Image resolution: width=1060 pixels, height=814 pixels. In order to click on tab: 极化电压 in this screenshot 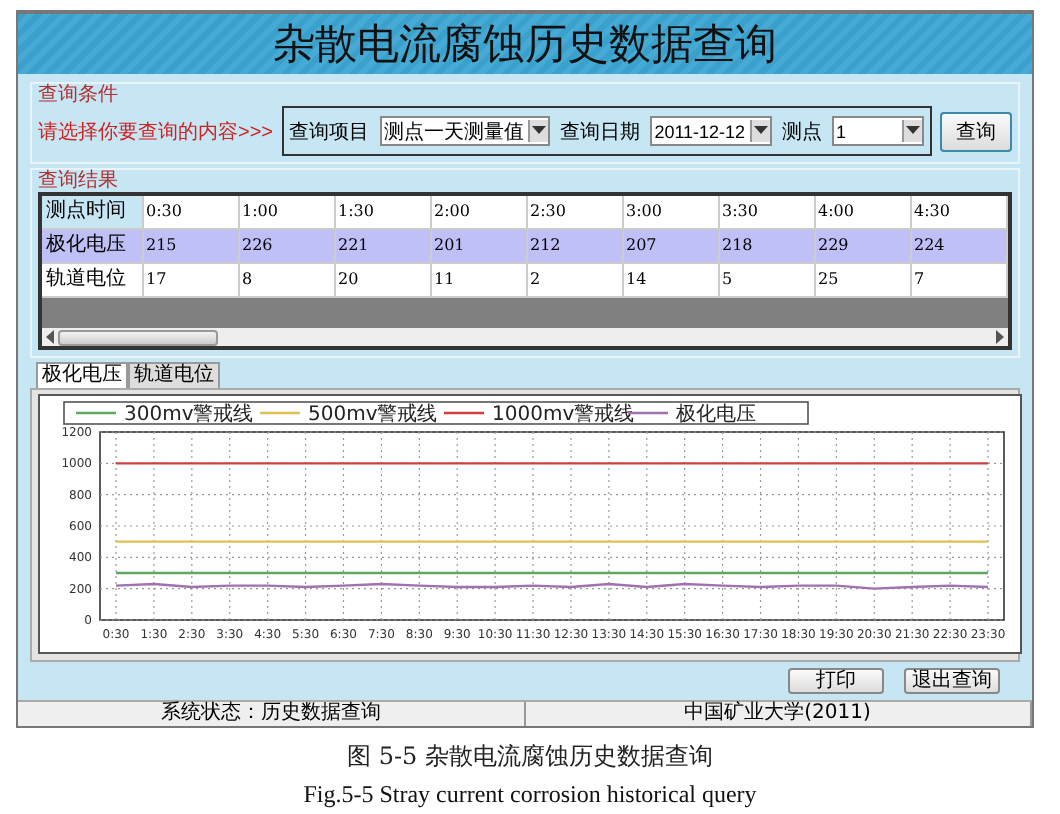, I will do `click(82, 375)`.